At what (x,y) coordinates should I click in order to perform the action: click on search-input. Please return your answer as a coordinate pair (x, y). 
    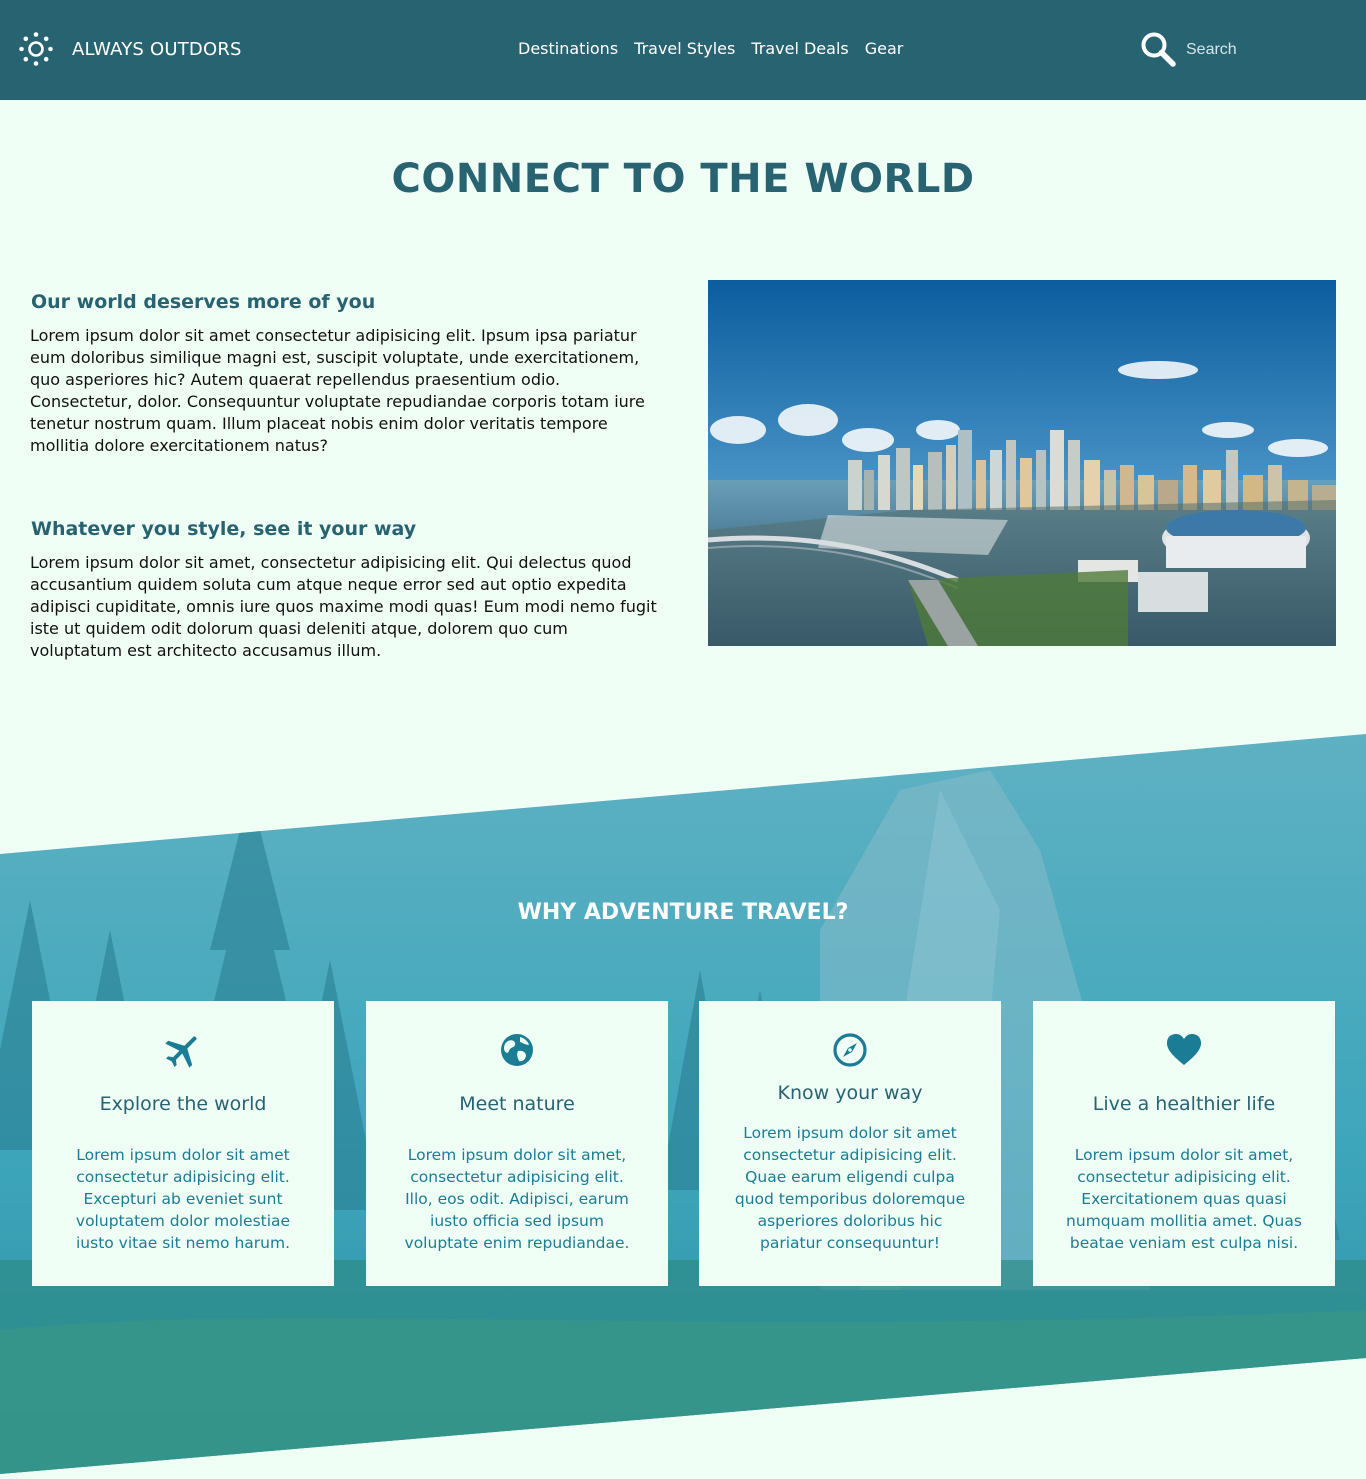
    Looking at the image, I should click on (1261, 50).